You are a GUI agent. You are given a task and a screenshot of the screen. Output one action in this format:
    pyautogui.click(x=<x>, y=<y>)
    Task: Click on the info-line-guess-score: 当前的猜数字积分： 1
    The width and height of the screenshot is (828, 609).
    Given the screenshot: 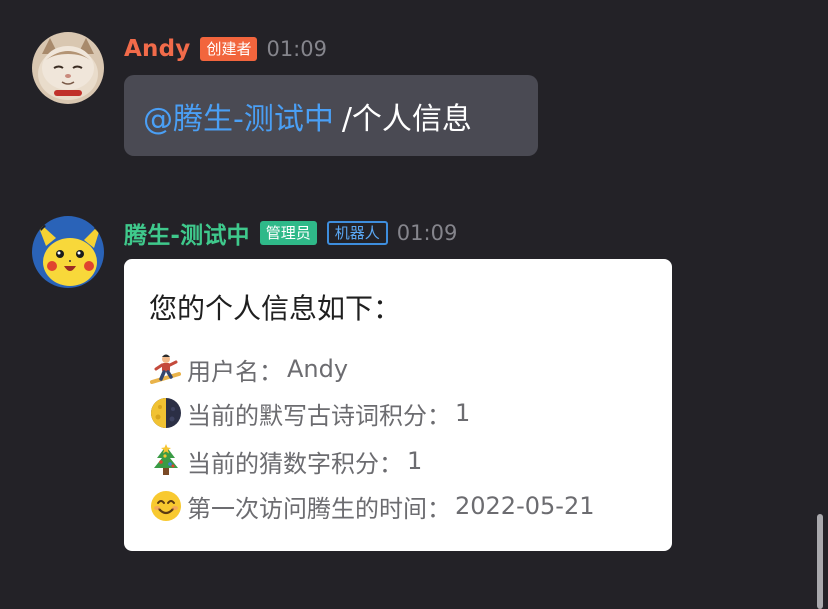 What is the action you would take?
    pyautogui.click(x=285, y=461)
    